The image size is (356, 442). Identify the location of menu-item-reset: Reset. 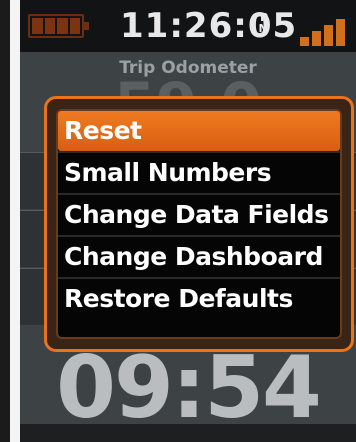
(199, 131).